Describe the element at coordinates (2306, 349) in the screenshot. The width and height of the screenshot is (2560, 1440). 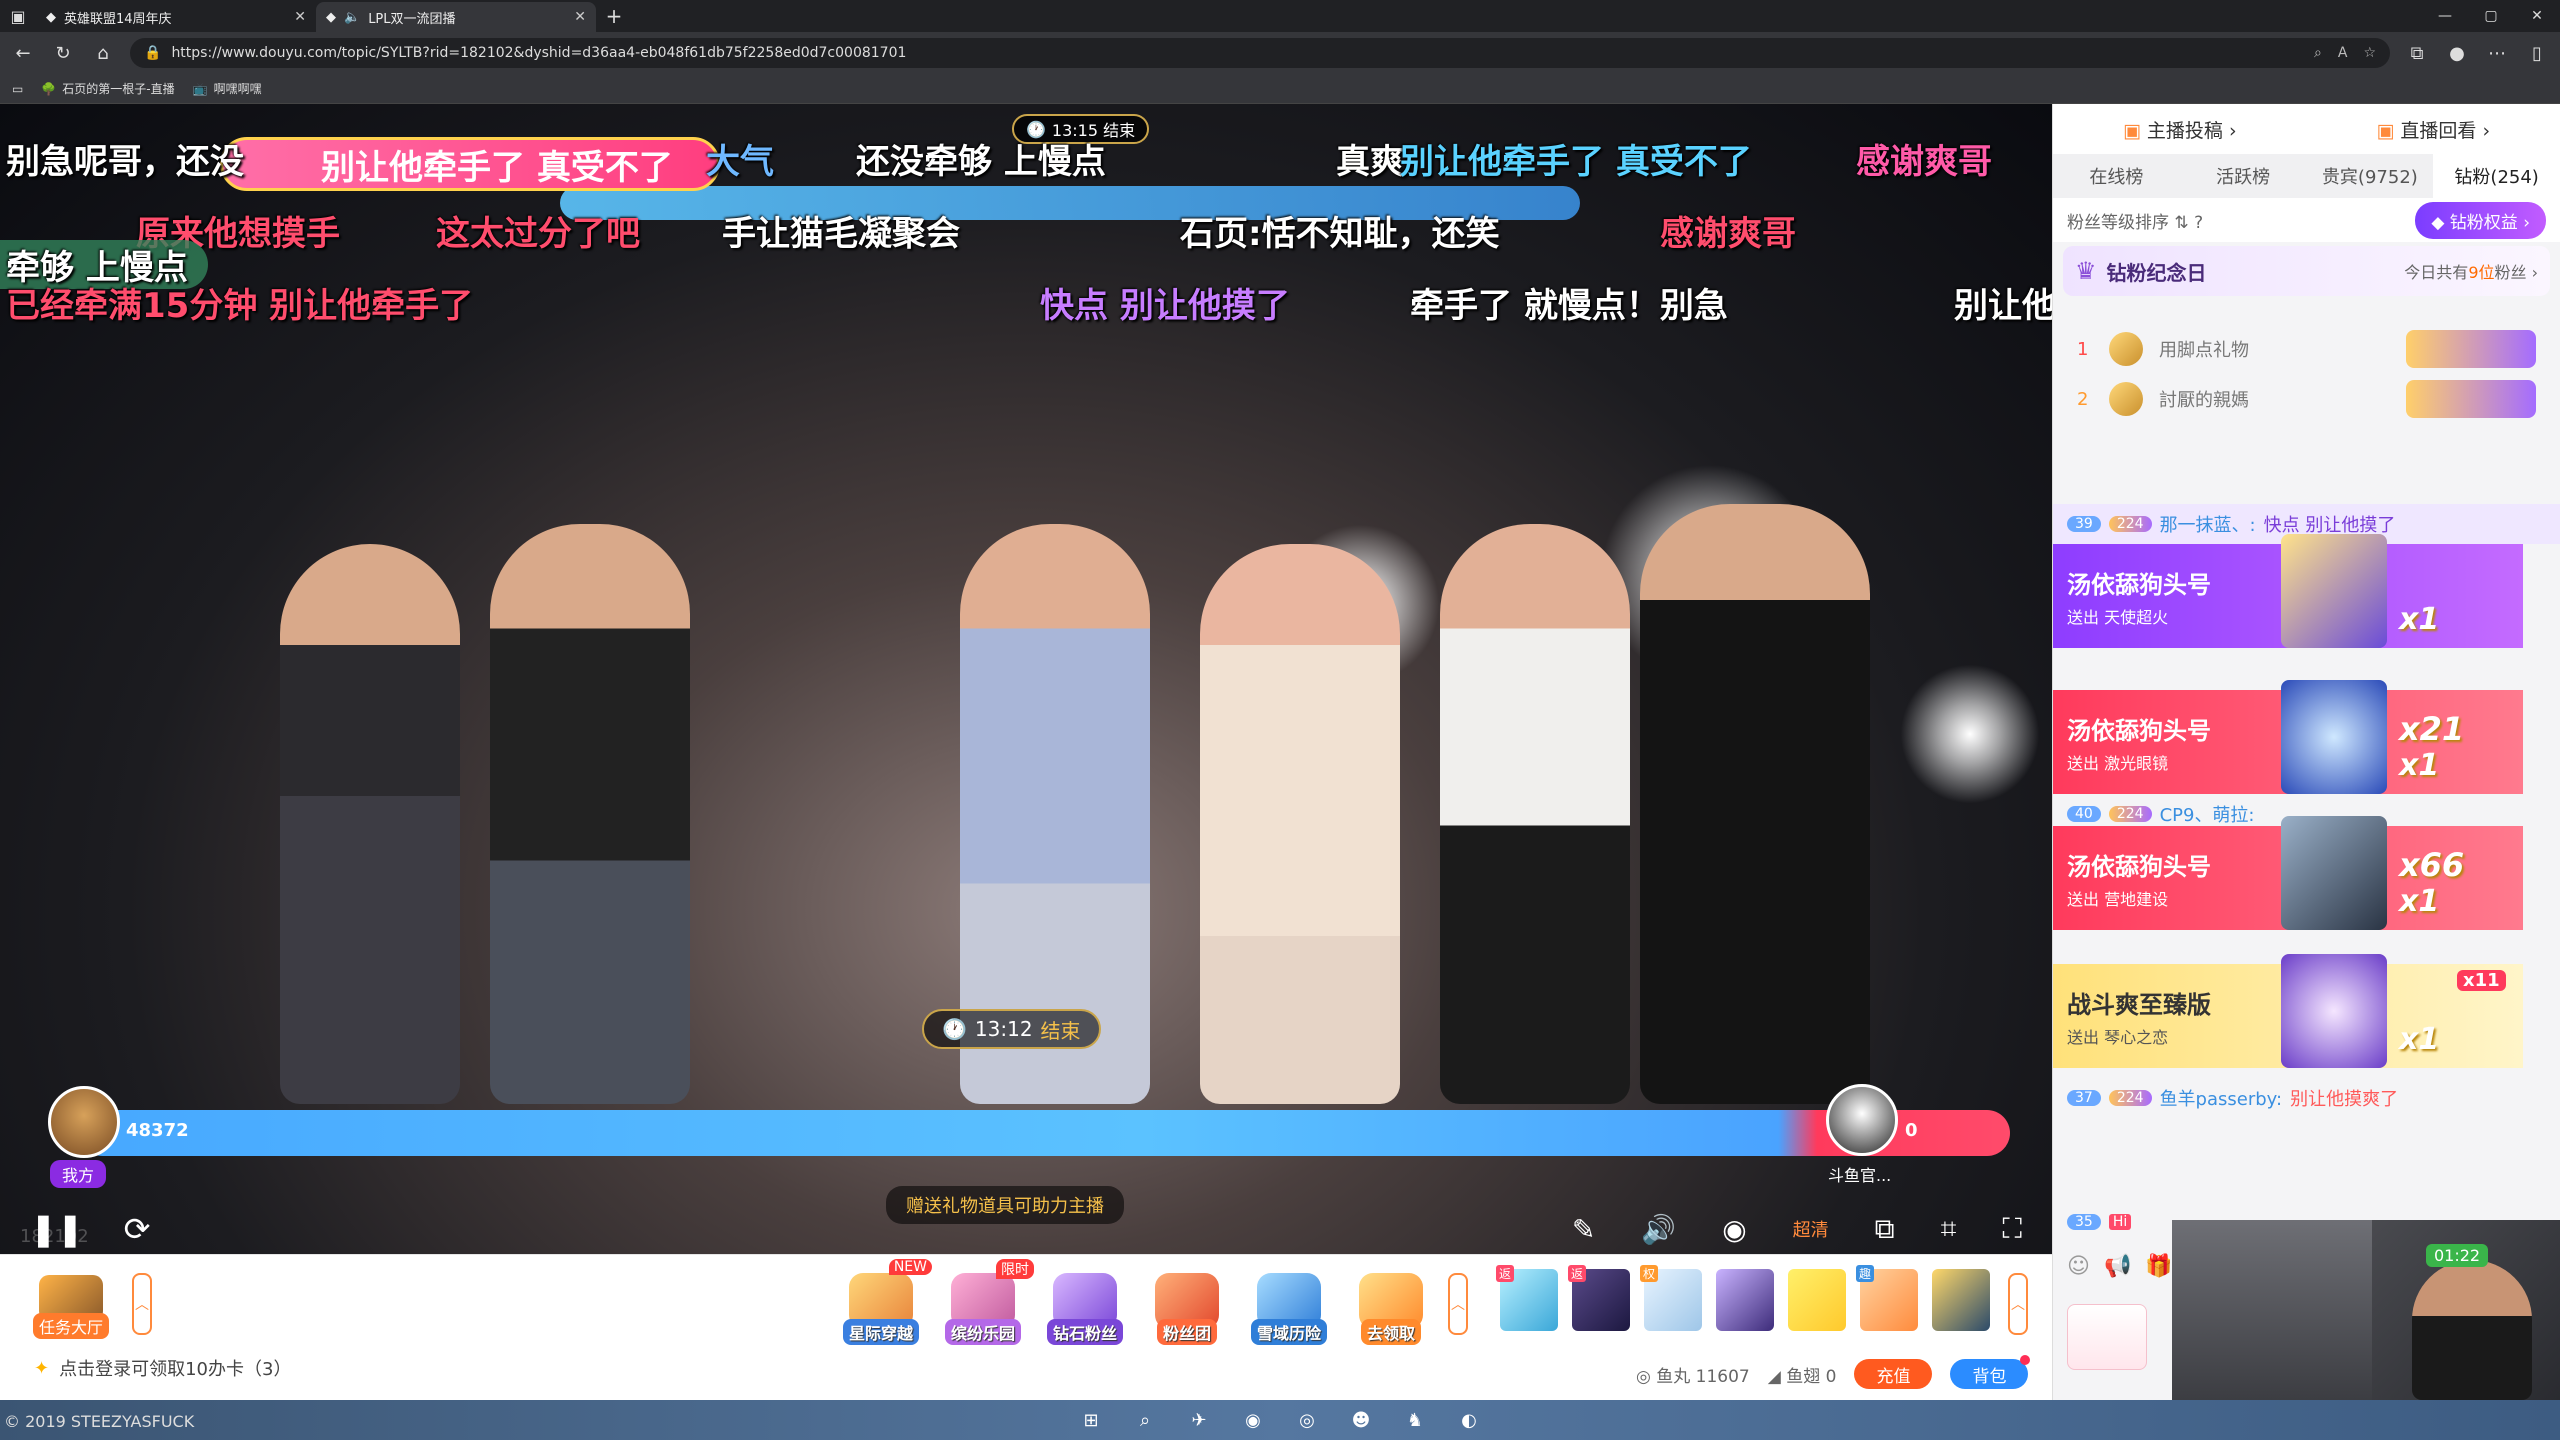
I see `rank-row: 1 用脚点礼物` at that location.